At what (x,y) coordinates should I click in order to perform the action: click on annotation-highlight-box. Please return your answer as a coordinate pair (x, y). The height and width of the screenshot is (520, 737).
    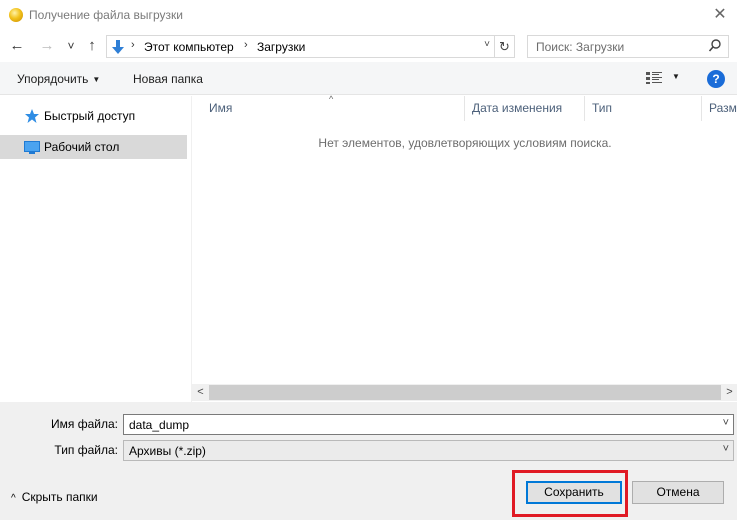
    Looking at the image, I should click on (570, 493).